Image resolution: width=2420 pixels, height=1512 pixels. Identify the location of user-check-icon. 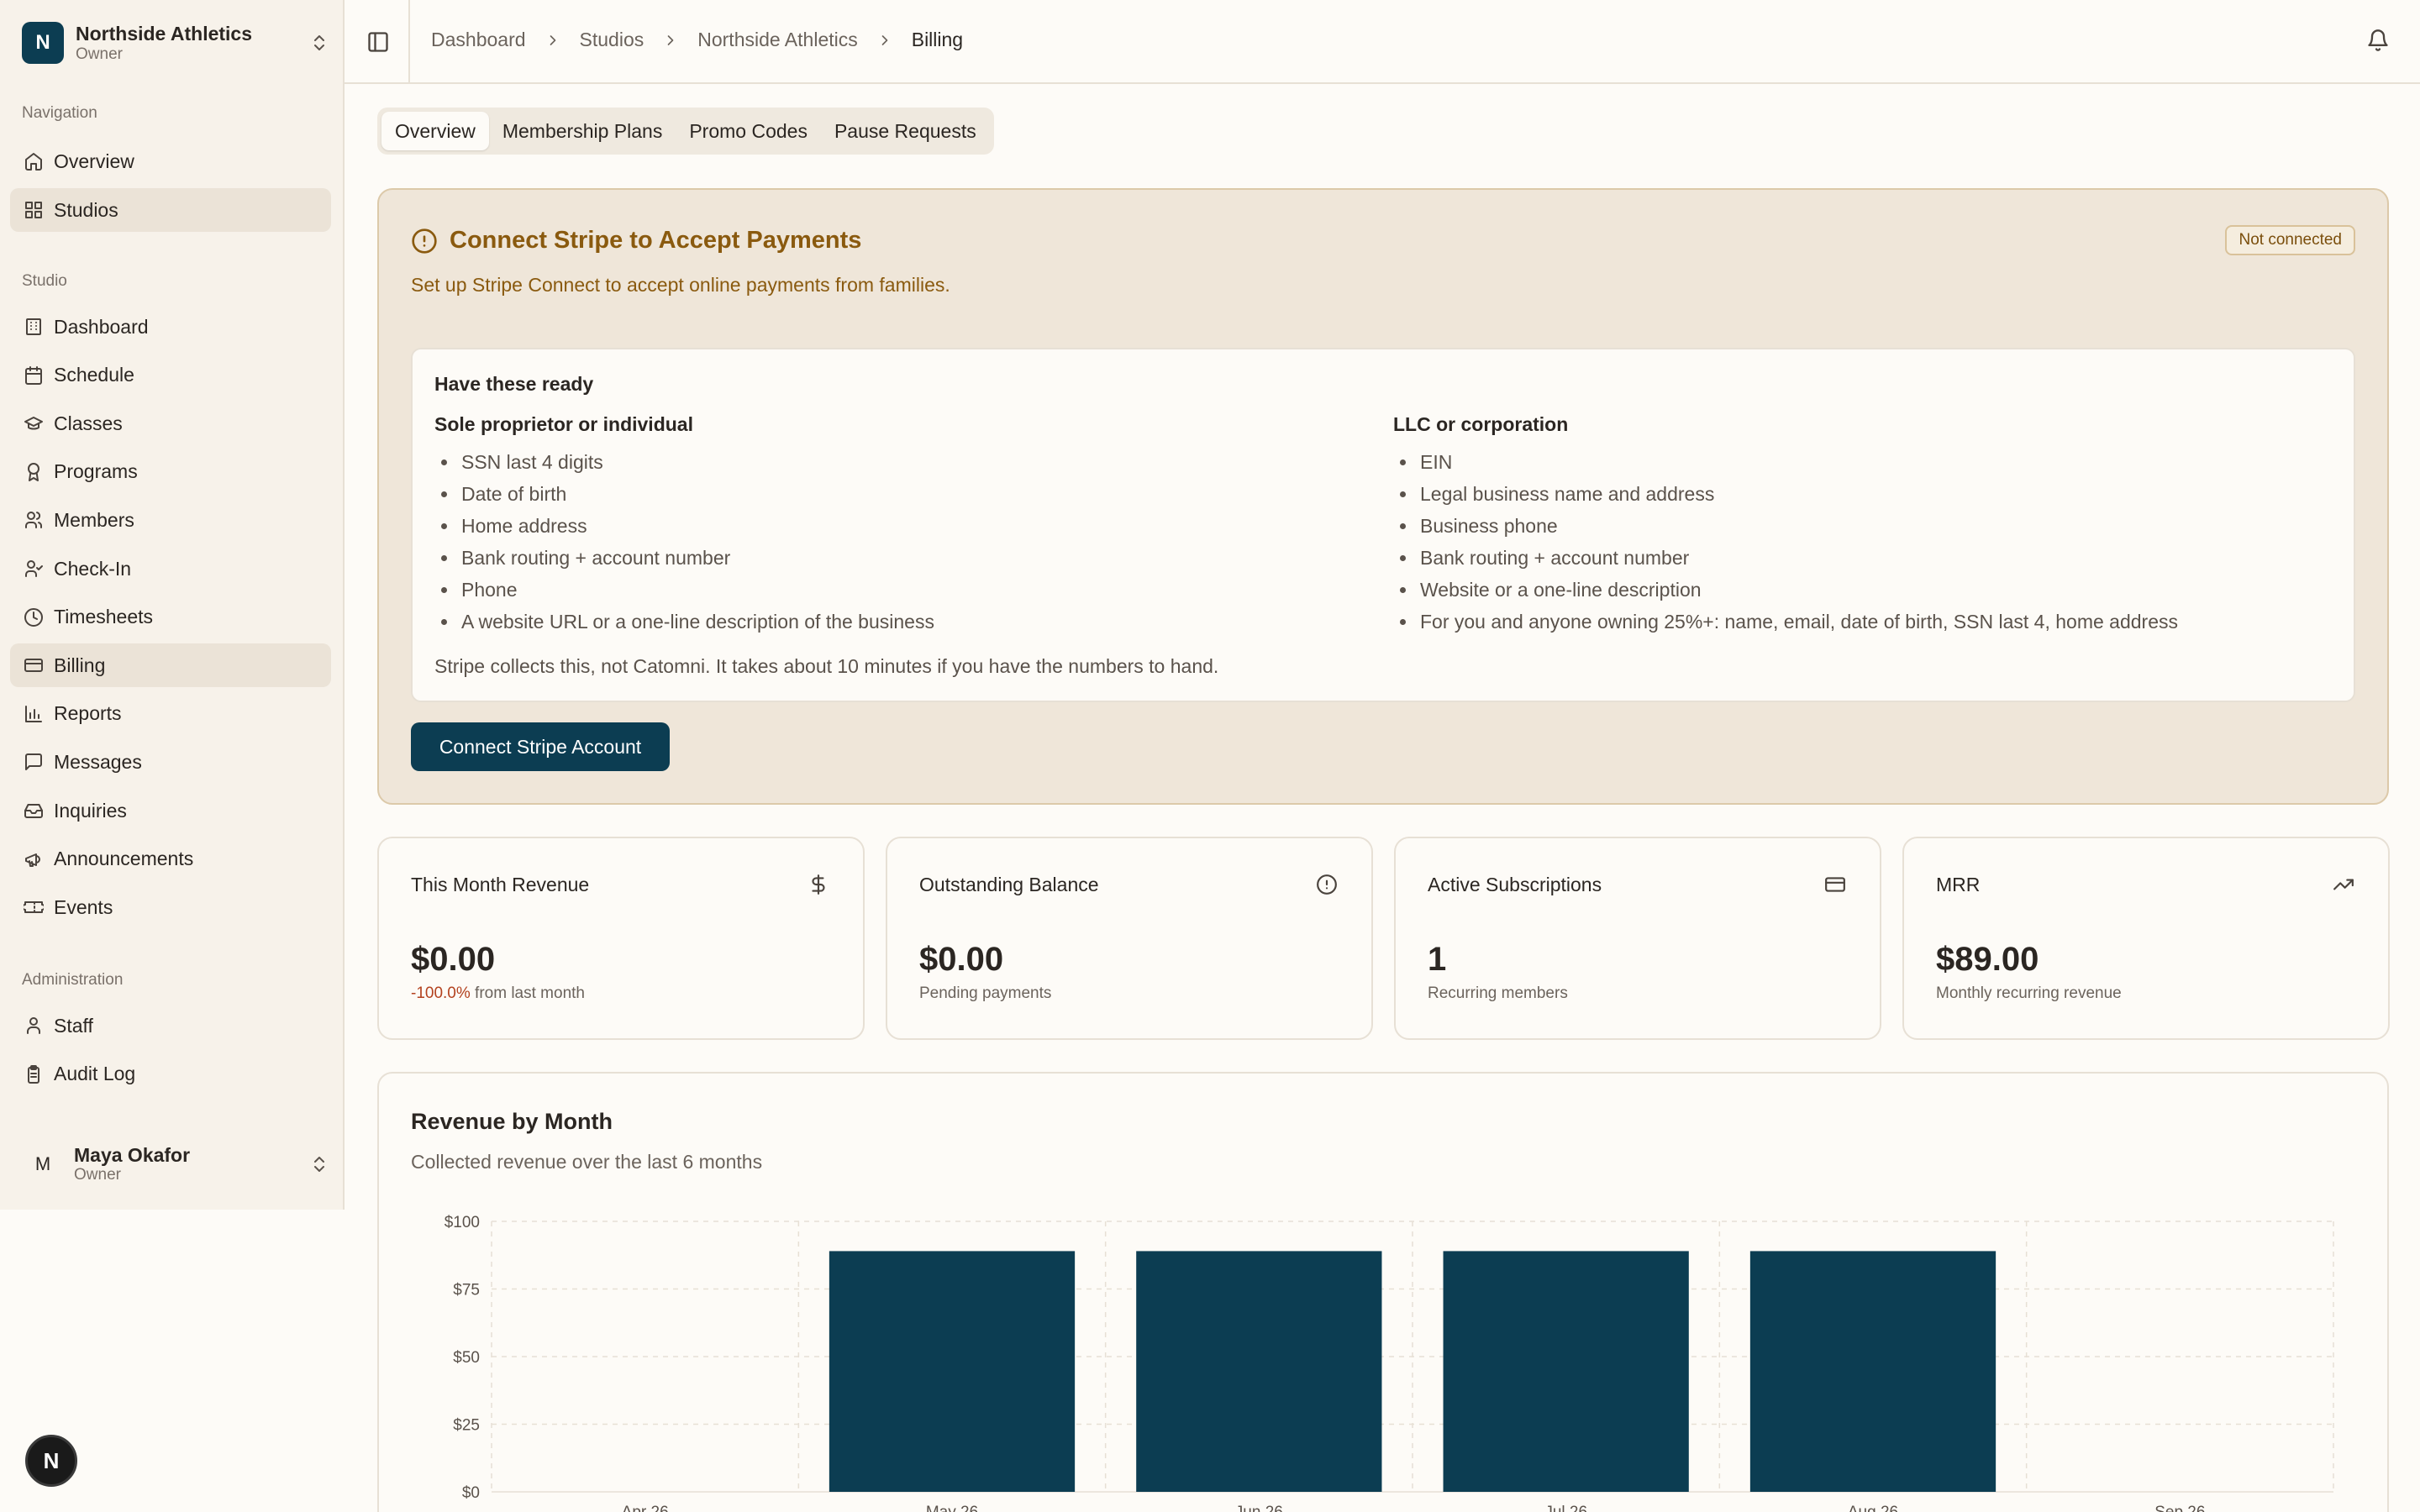
(34, 569).